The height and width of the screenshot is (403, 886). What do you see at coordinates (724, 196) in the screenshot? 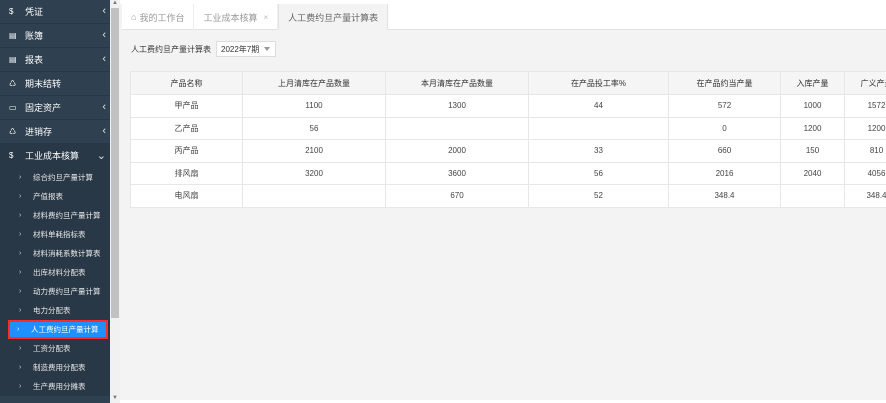
I see `table-cell: 348.4` at bounding box center [724, 196].